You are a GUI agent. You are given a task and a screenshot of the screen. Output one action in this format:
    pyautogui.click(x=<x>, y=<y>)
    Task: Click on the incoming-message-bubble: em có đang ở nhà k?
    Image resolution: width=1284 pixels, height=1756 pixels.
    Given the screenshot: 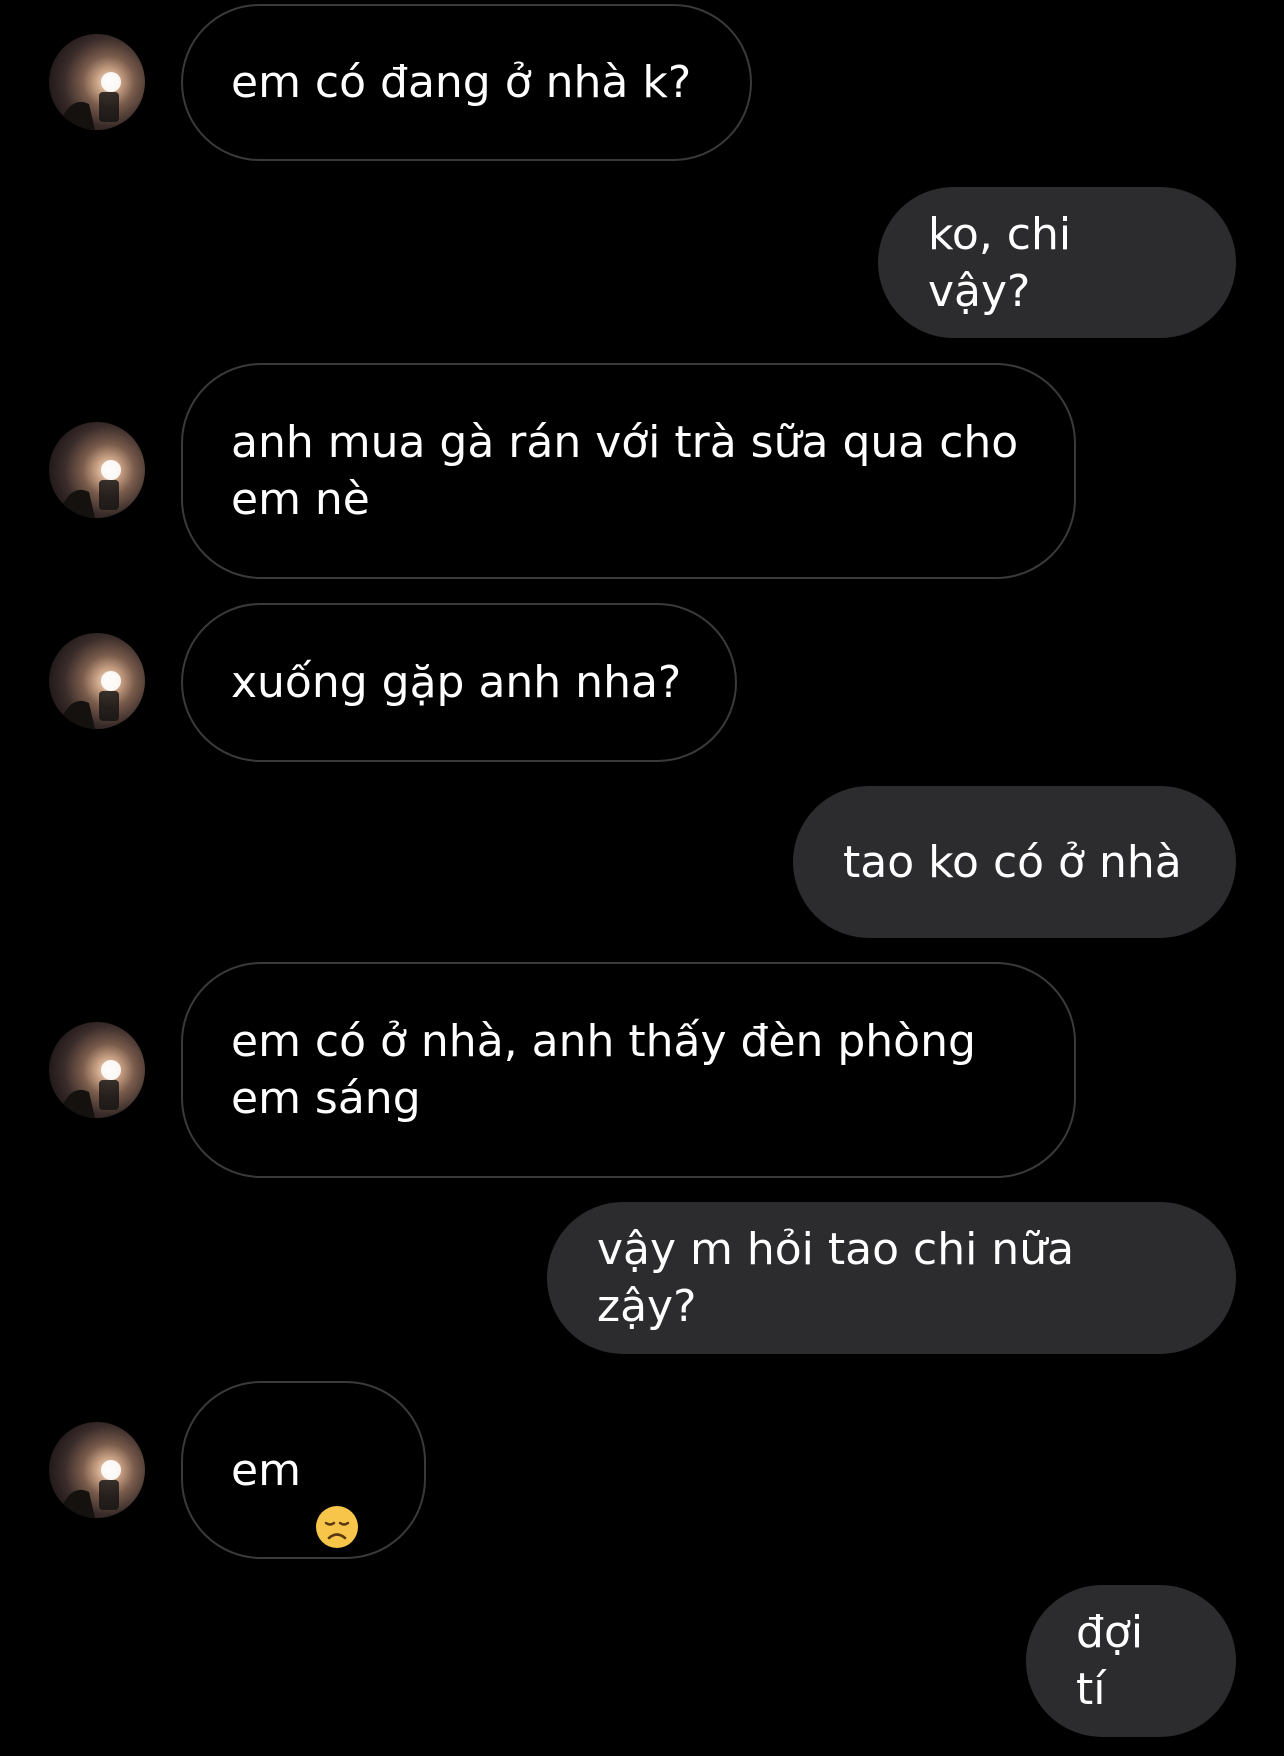 What is the action you would take?
    pyautogui.click(x=466, y=82)
    